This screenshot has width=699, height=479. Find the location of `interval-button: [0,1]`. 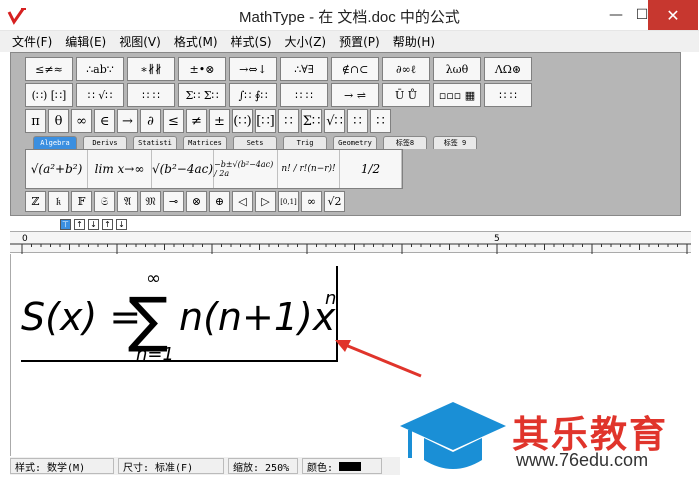

interval-button: [0,1] is located at coordinates (288, 201).